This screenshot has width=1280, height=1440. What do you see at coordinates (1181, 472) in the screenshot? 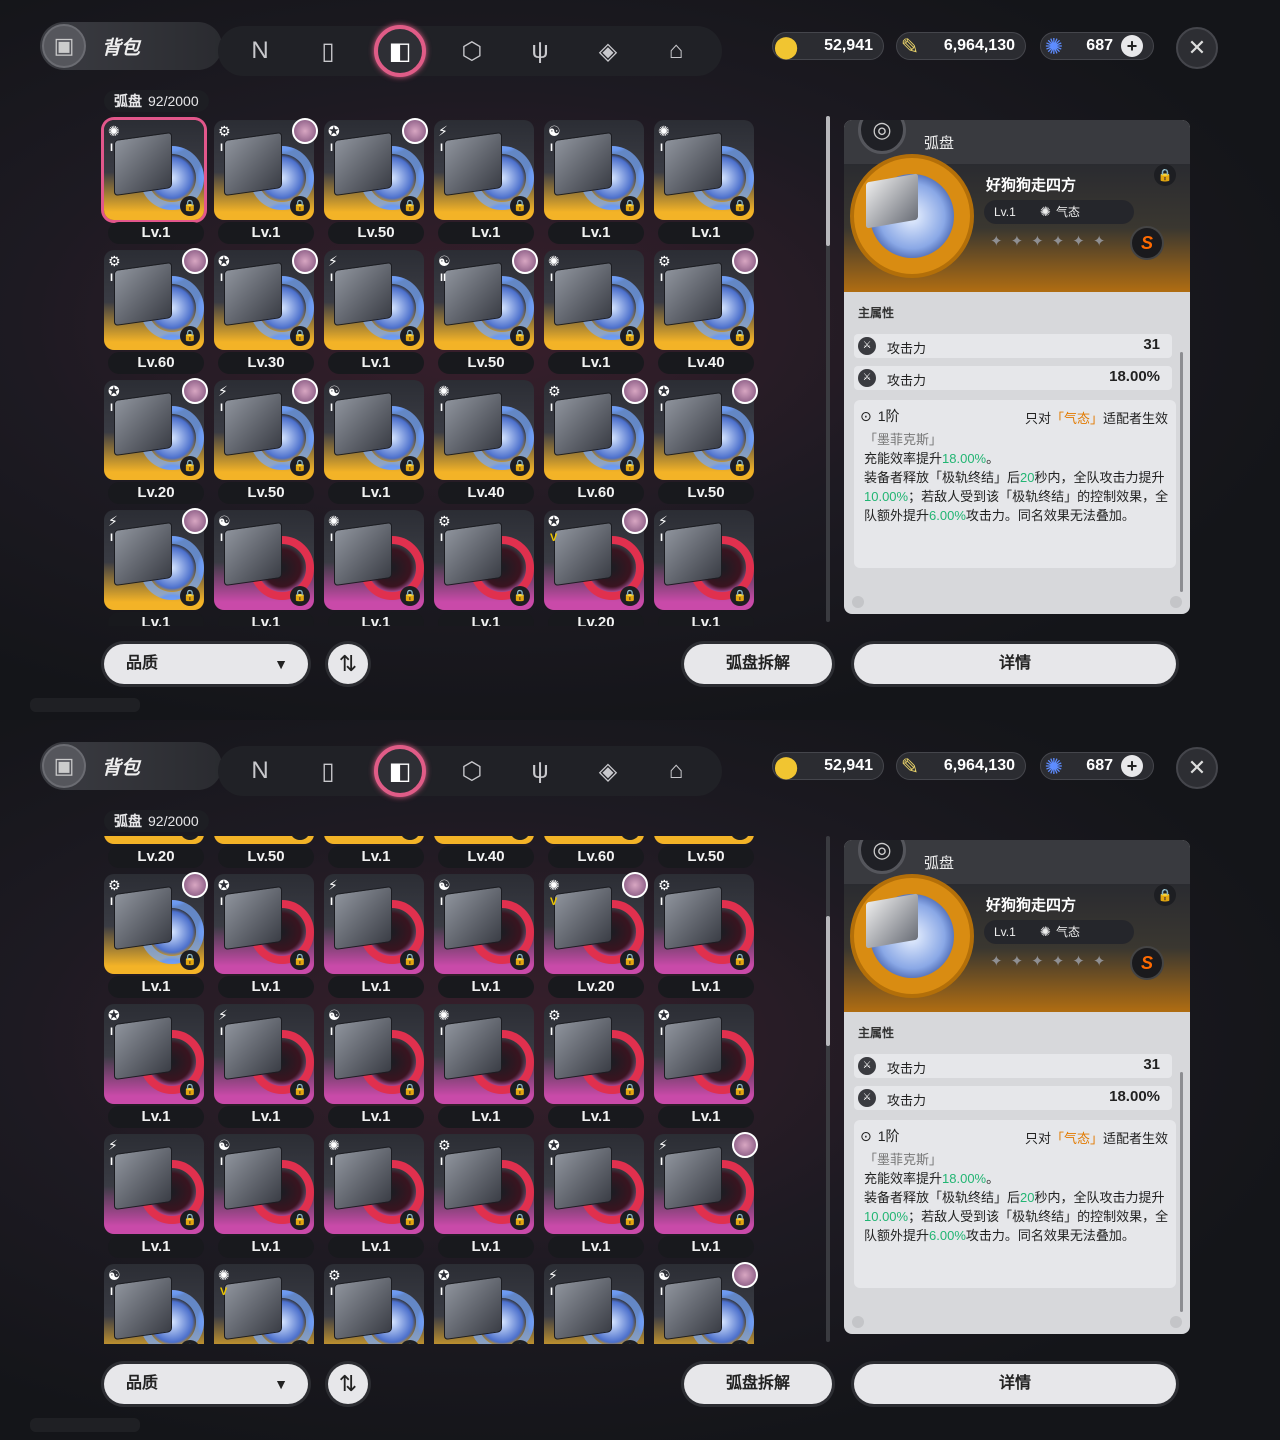
I see `detail-scrollbar` at bounding box center [1181, 472].